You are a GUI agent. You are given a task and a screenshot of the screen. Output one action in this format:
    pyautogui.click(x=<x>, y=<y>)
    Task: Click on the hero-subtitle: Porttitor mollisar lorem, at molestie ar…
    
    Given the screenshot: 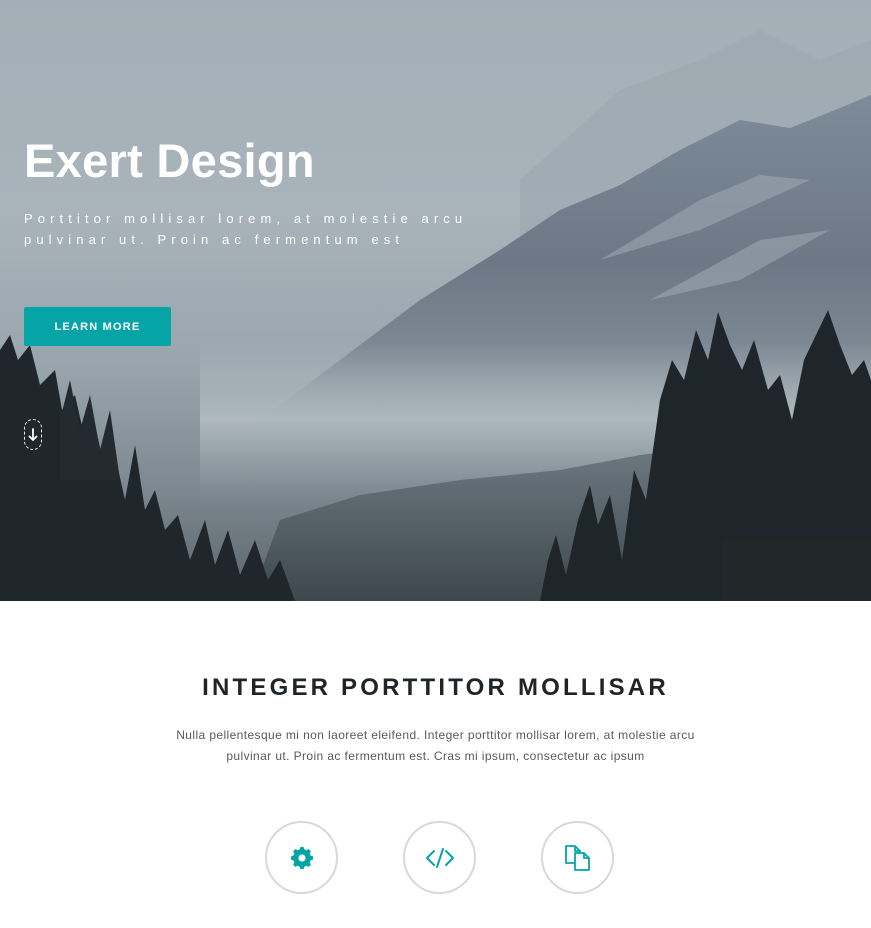 What is the action you would take?
    pyautogui.click(x=246, y=229)
    